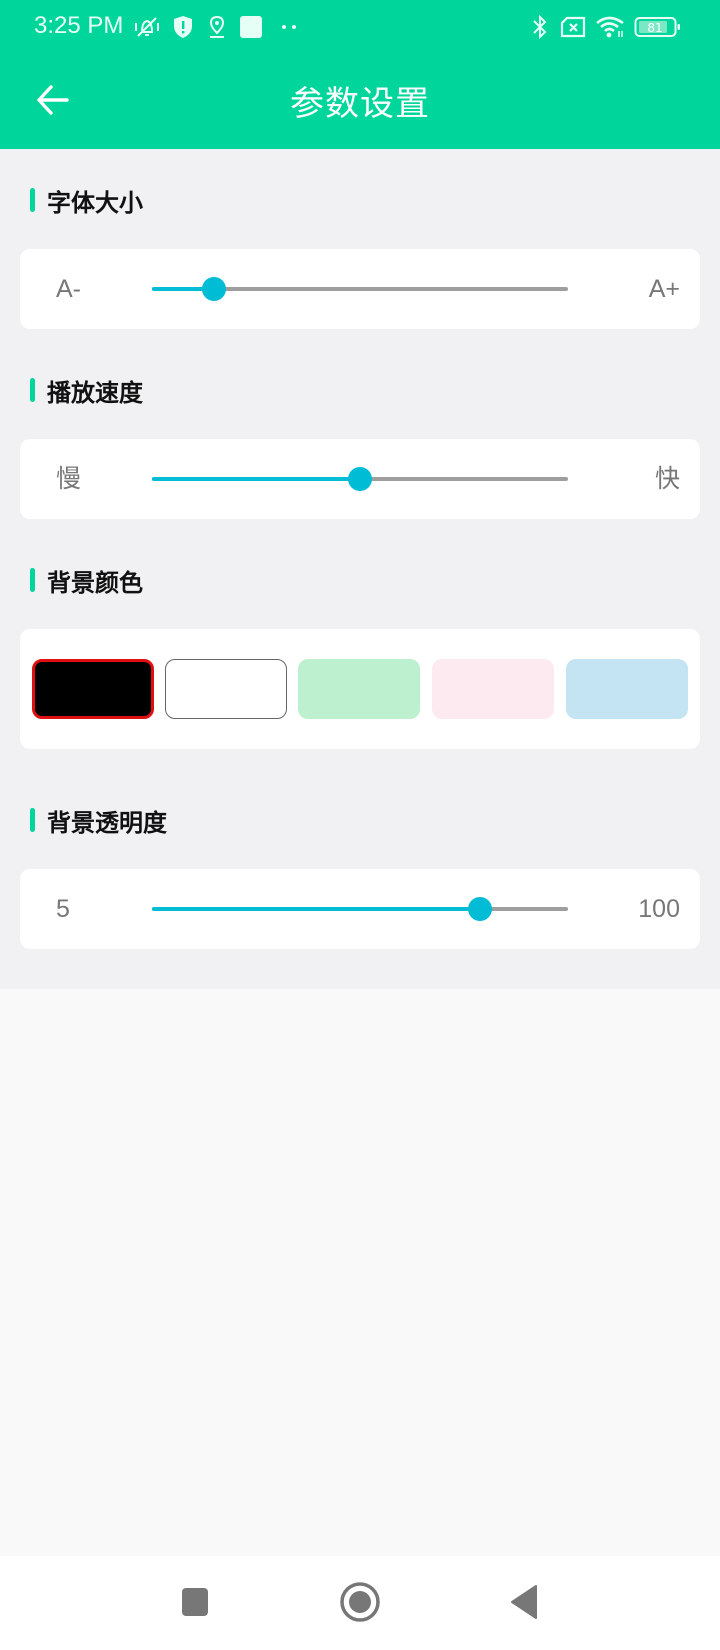 This screenshot has width=720, height=1650. I want to click on color-swatch-white, so click(226, 689).